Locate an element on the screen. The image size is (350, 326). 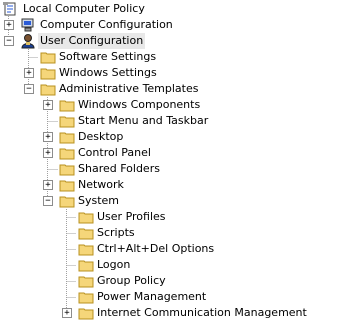
tree-node-label: Local Computer Policy is located at coordinates (84, 8).